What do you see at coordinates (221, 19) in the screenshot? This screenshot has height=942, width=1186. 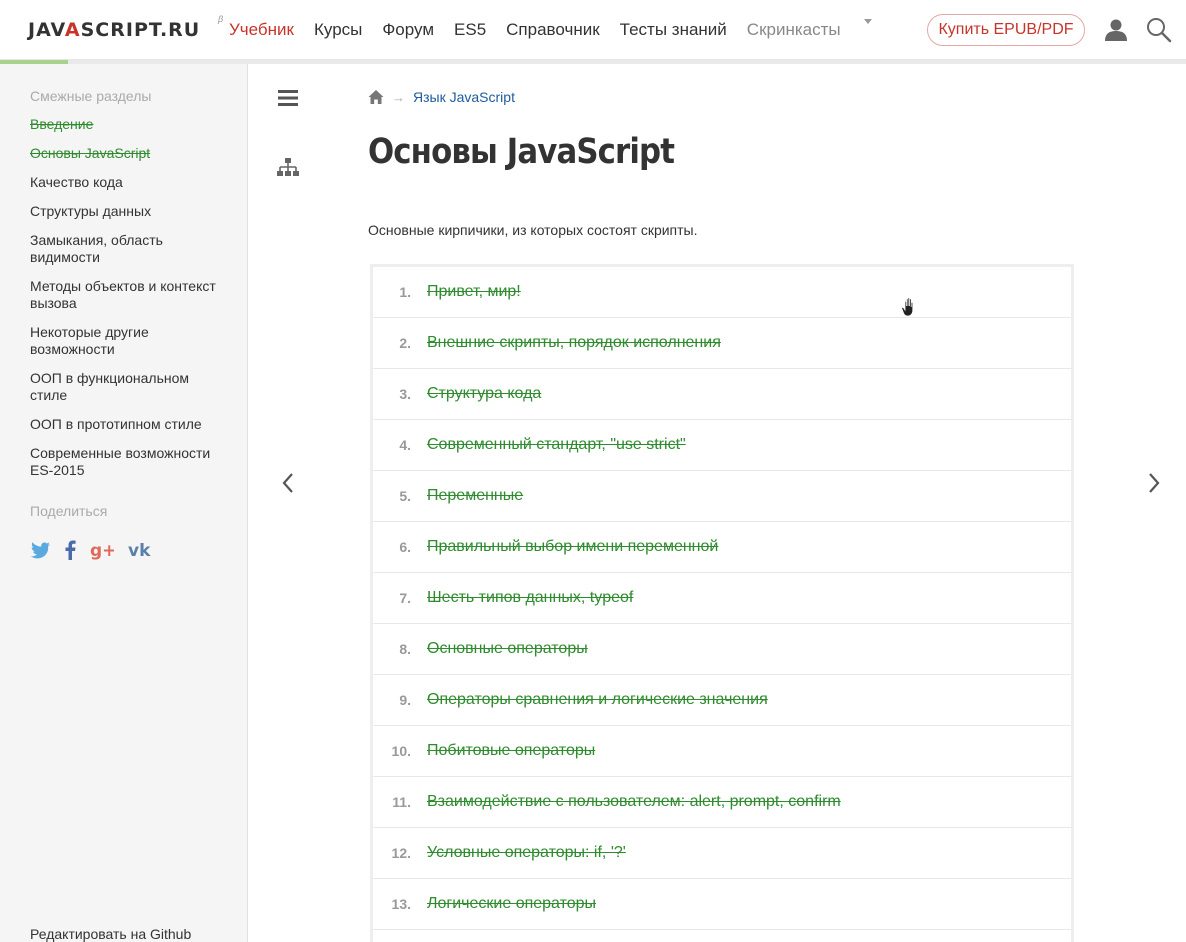 I see `beta-badge: β` at bounding box center [221, 19].